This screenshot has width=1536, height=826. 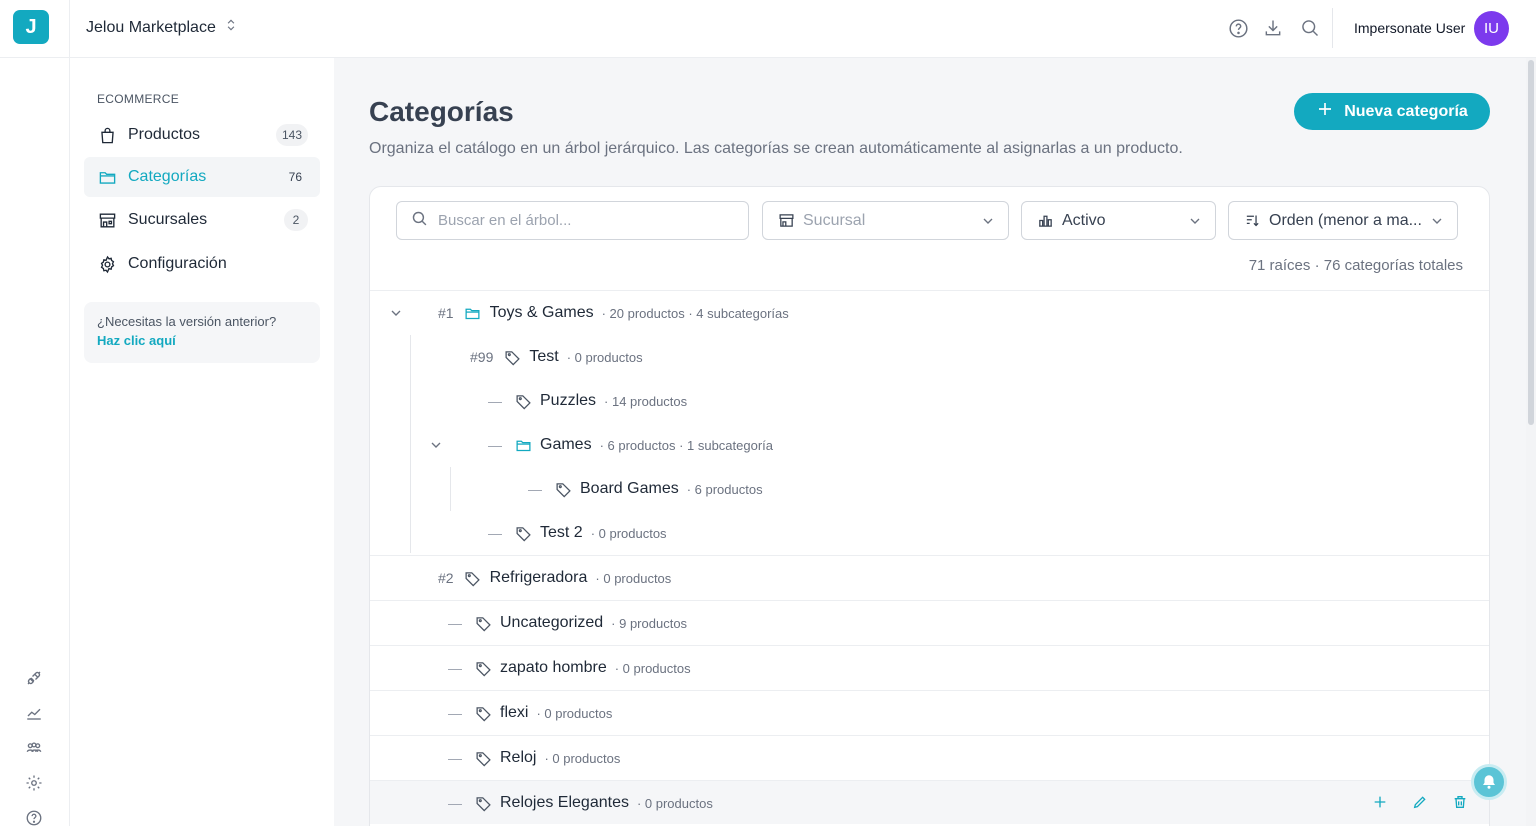 What do you see at coordinates (514, 713) in the screenshot?
I see `category-name: flexi` at bounding box center [514, 713].